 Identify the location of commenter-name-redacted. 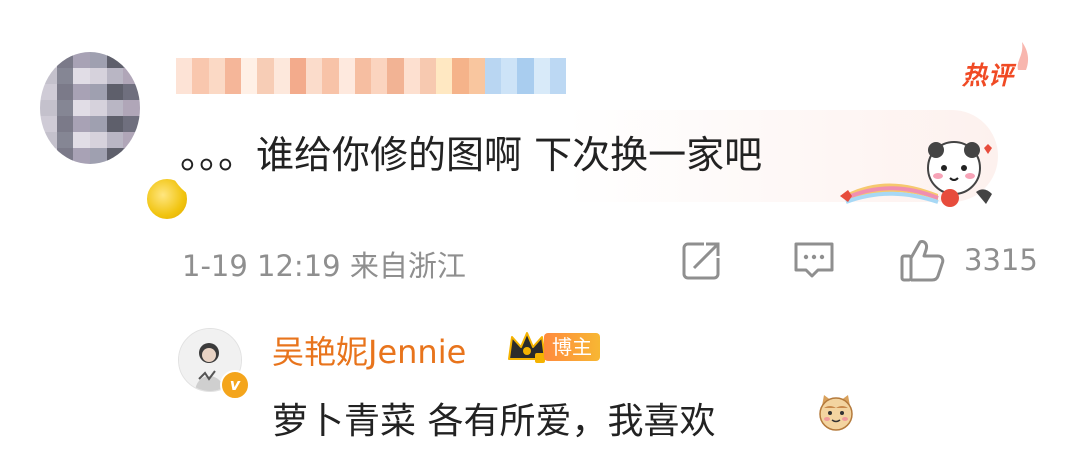
(371, 76).